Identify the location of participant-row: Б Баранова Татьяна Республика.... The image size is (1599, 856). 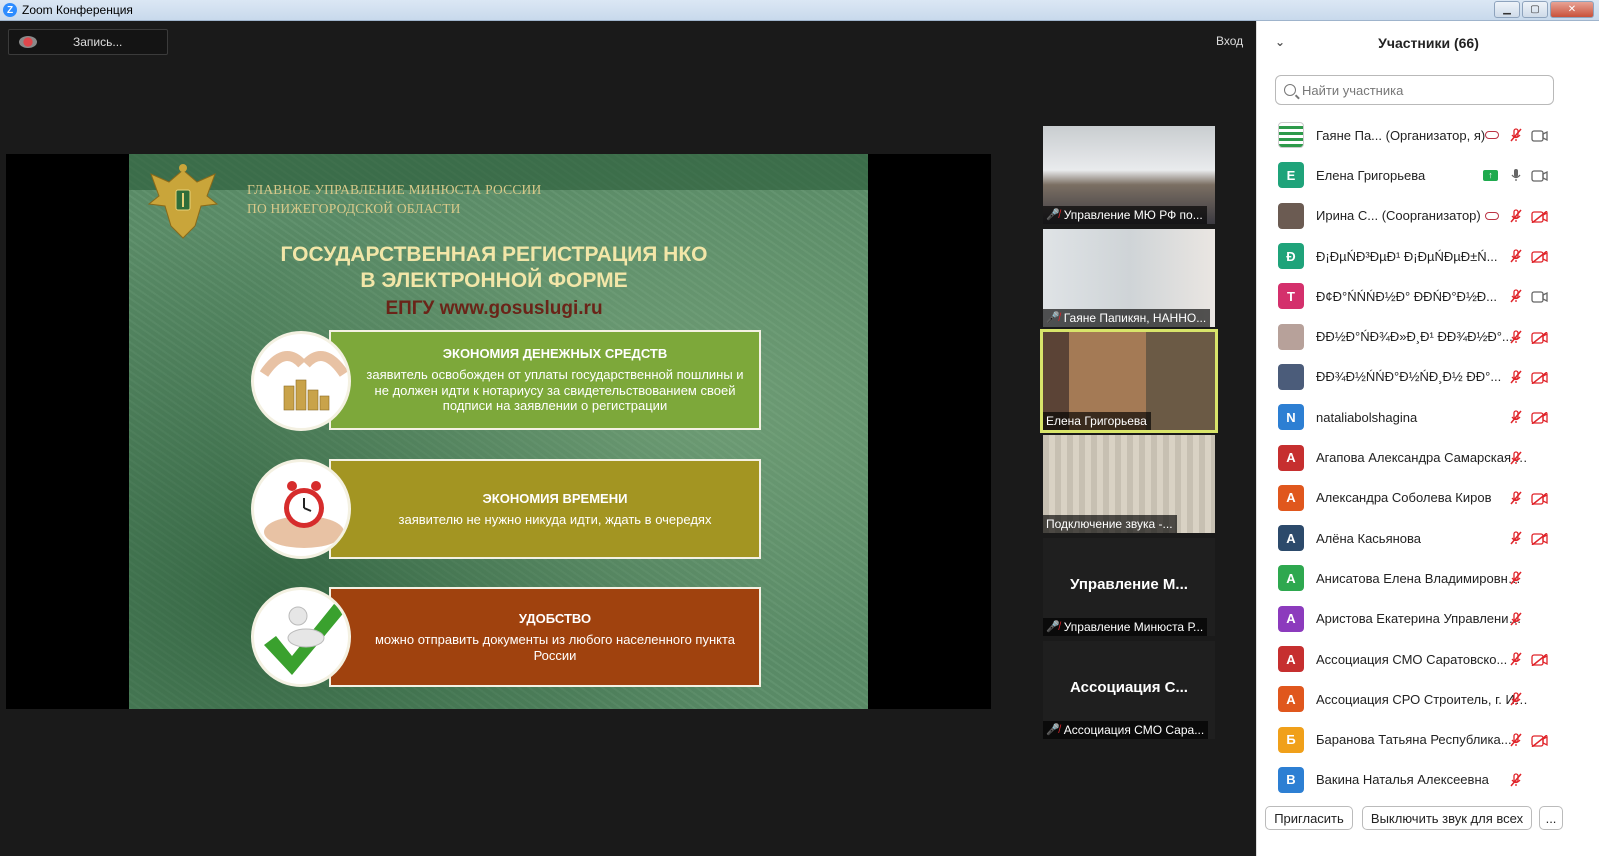
(1428, 739).